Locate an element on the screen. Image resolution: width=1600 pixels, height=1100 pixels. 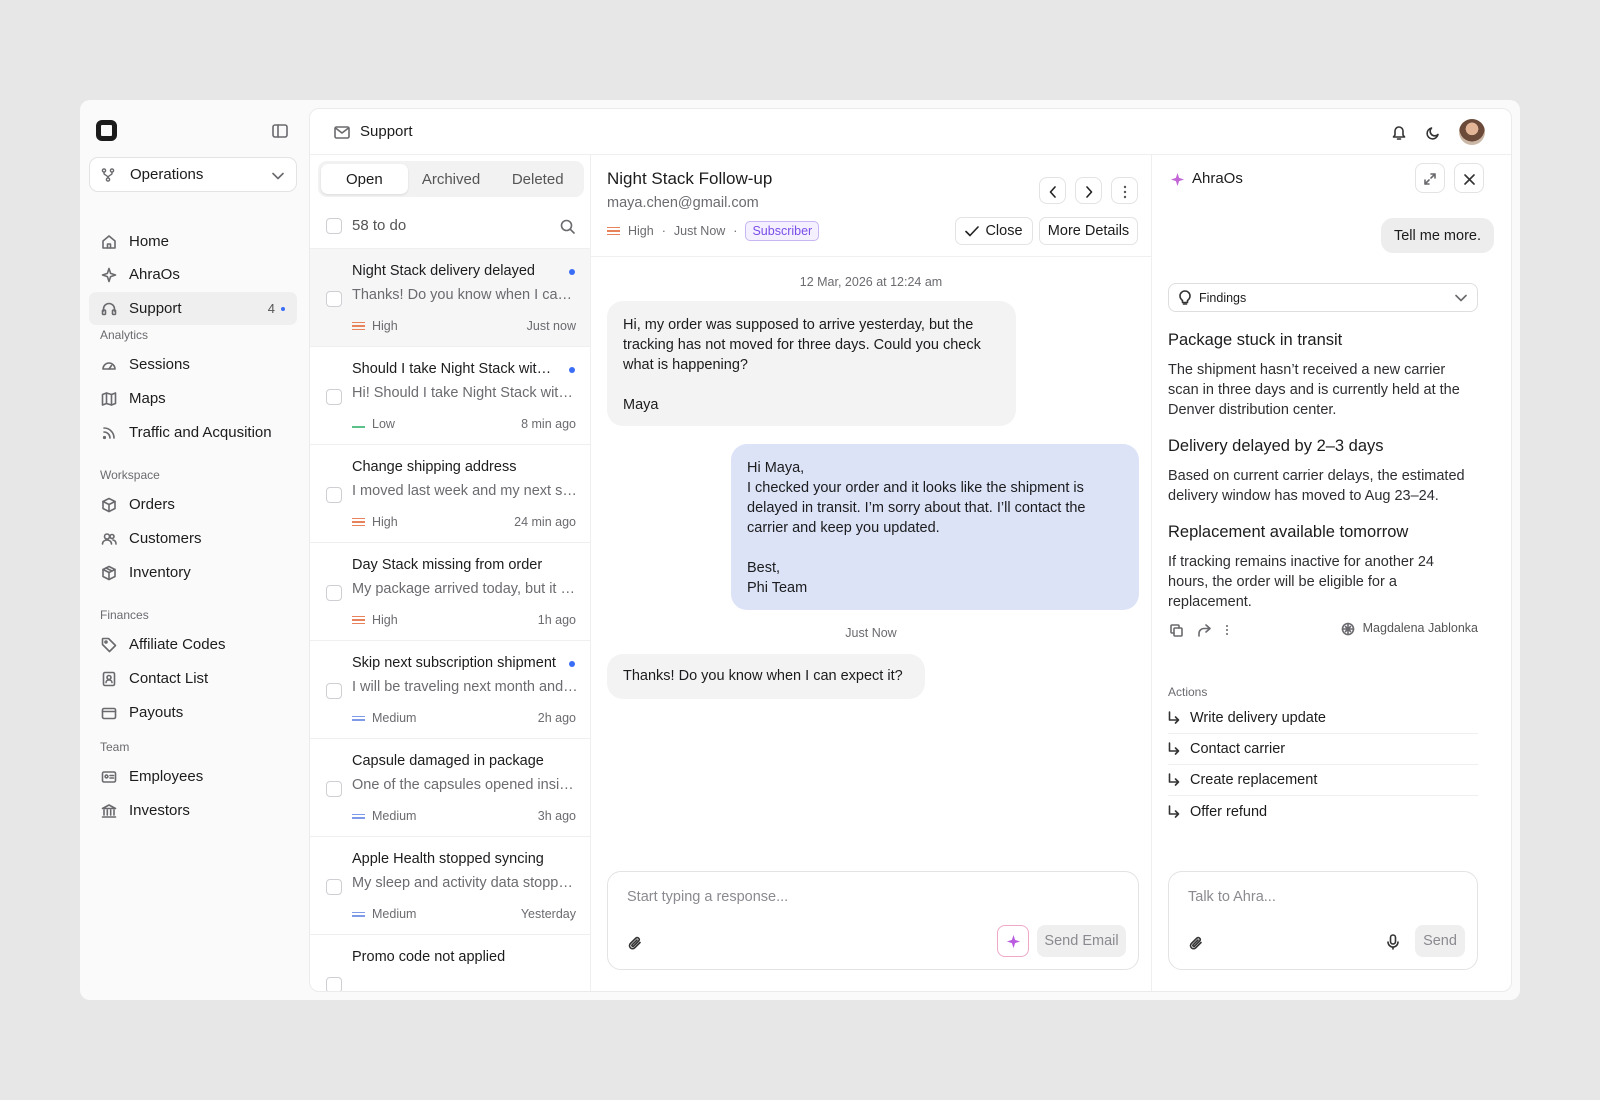
more-details-button: More Details is located at coordinates (1088, 231).